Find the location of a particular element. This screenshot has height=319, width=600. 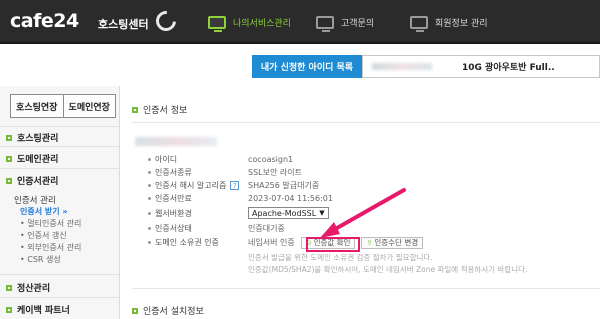

redacted-id is located at coordinates (402, 66).